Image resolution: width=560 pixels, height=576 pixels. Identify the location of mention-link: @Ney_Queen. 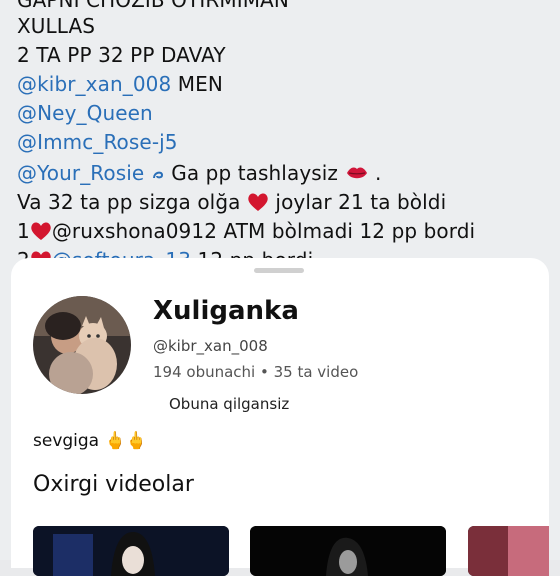
(85, 113).